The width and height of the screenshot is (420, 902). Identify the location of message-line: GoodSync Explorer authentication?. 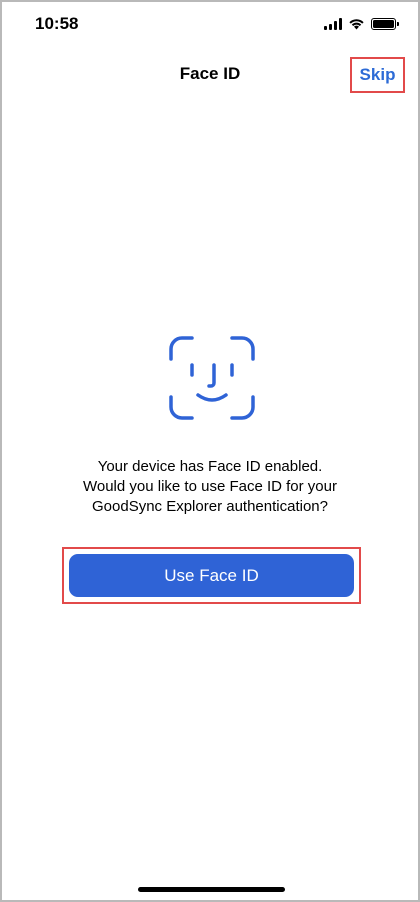
(210, 506).